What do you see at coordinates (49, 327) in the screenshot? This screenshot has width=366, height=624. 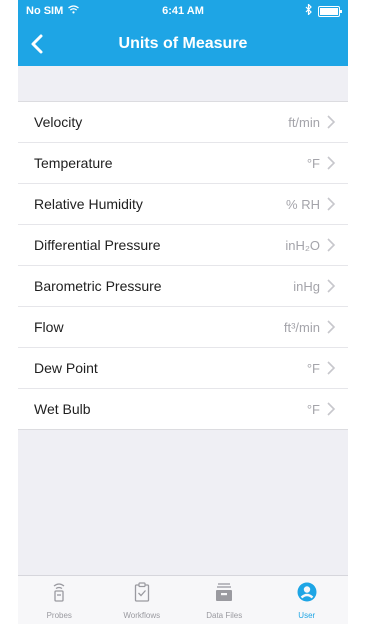 I see `unit-label: Flow` at bounding box center [49, 327].